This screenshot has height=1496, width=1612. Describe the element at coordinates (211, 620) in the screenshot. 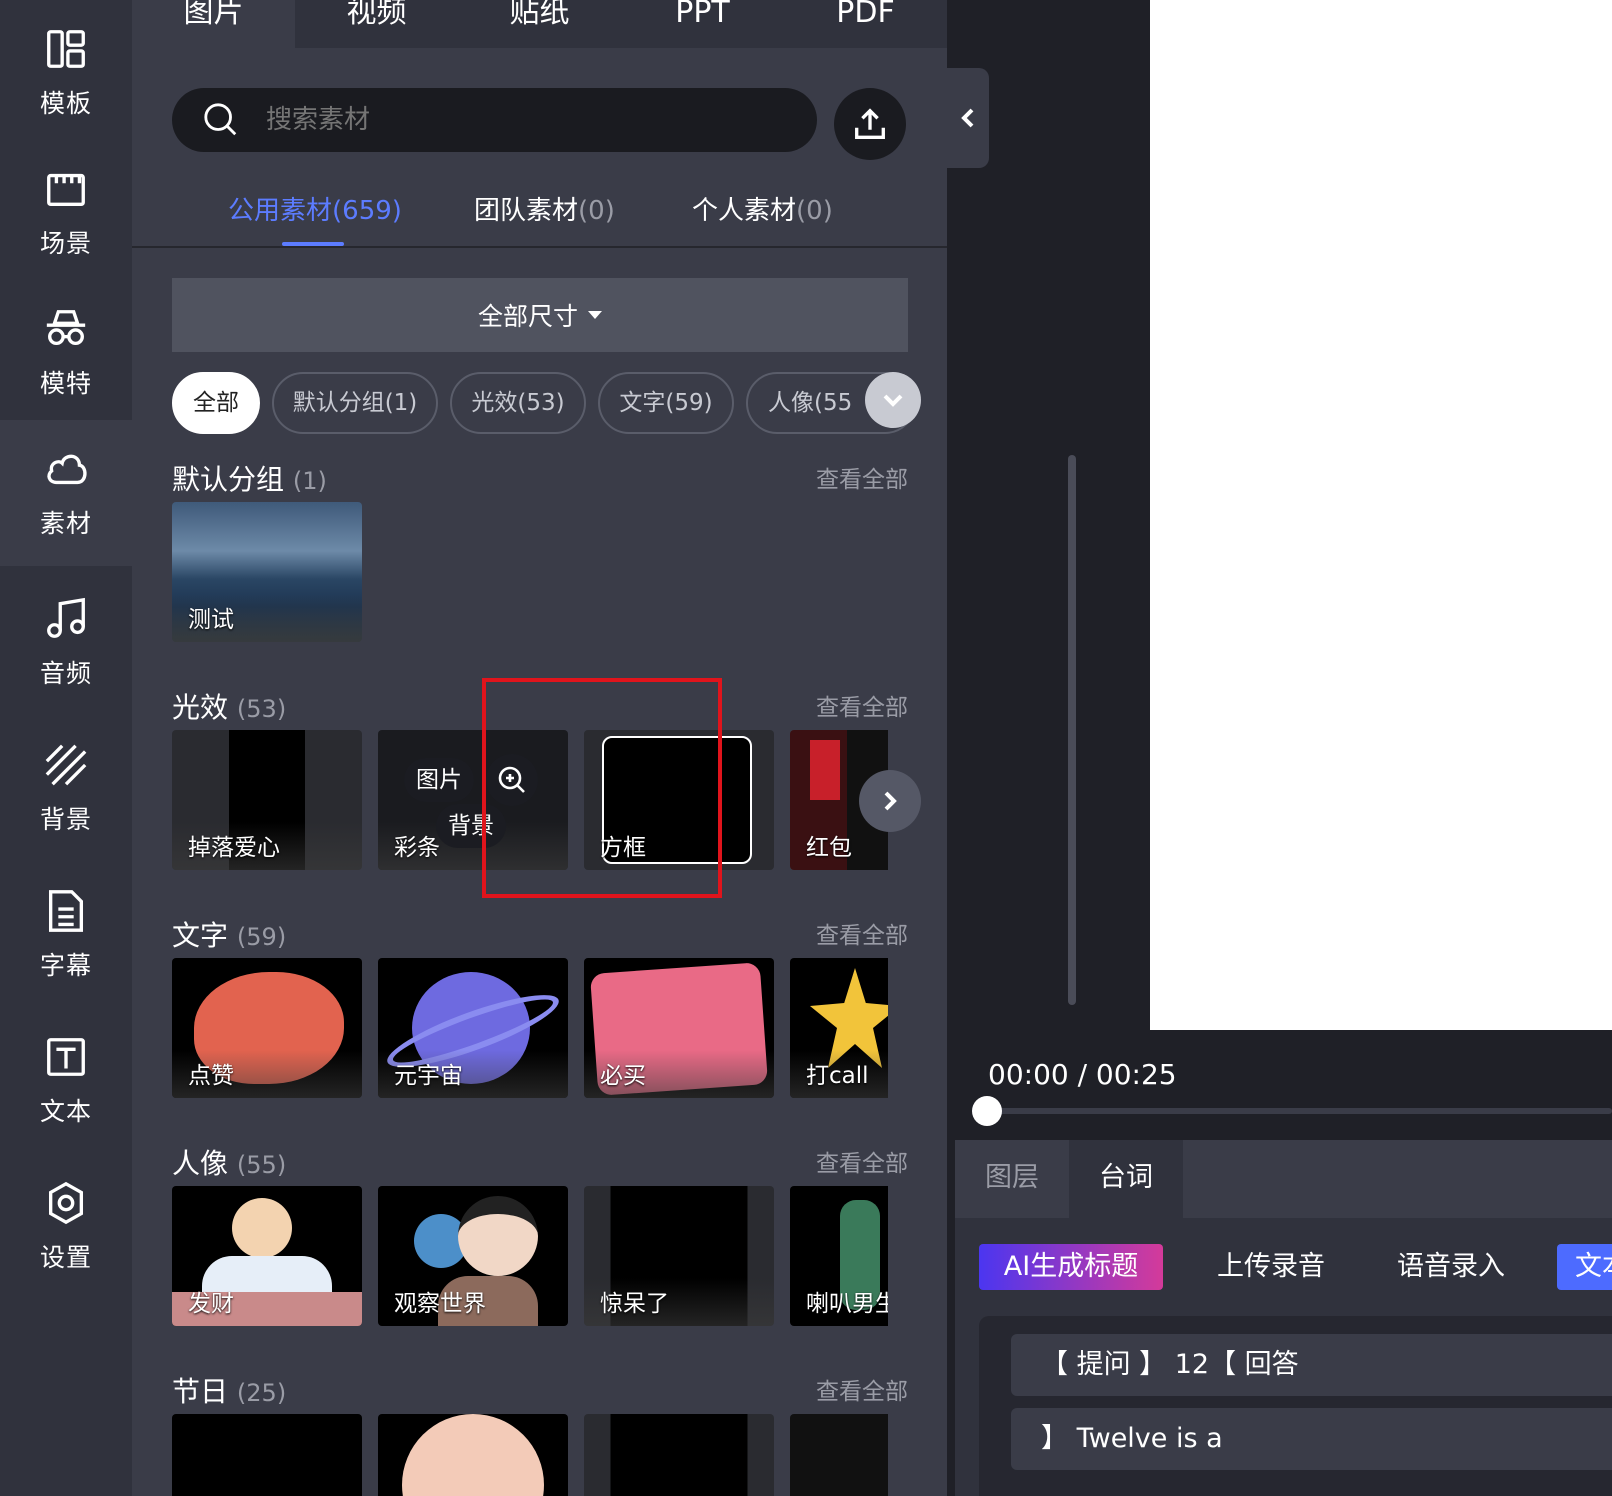

I see `tile-label: 测试` at that location.